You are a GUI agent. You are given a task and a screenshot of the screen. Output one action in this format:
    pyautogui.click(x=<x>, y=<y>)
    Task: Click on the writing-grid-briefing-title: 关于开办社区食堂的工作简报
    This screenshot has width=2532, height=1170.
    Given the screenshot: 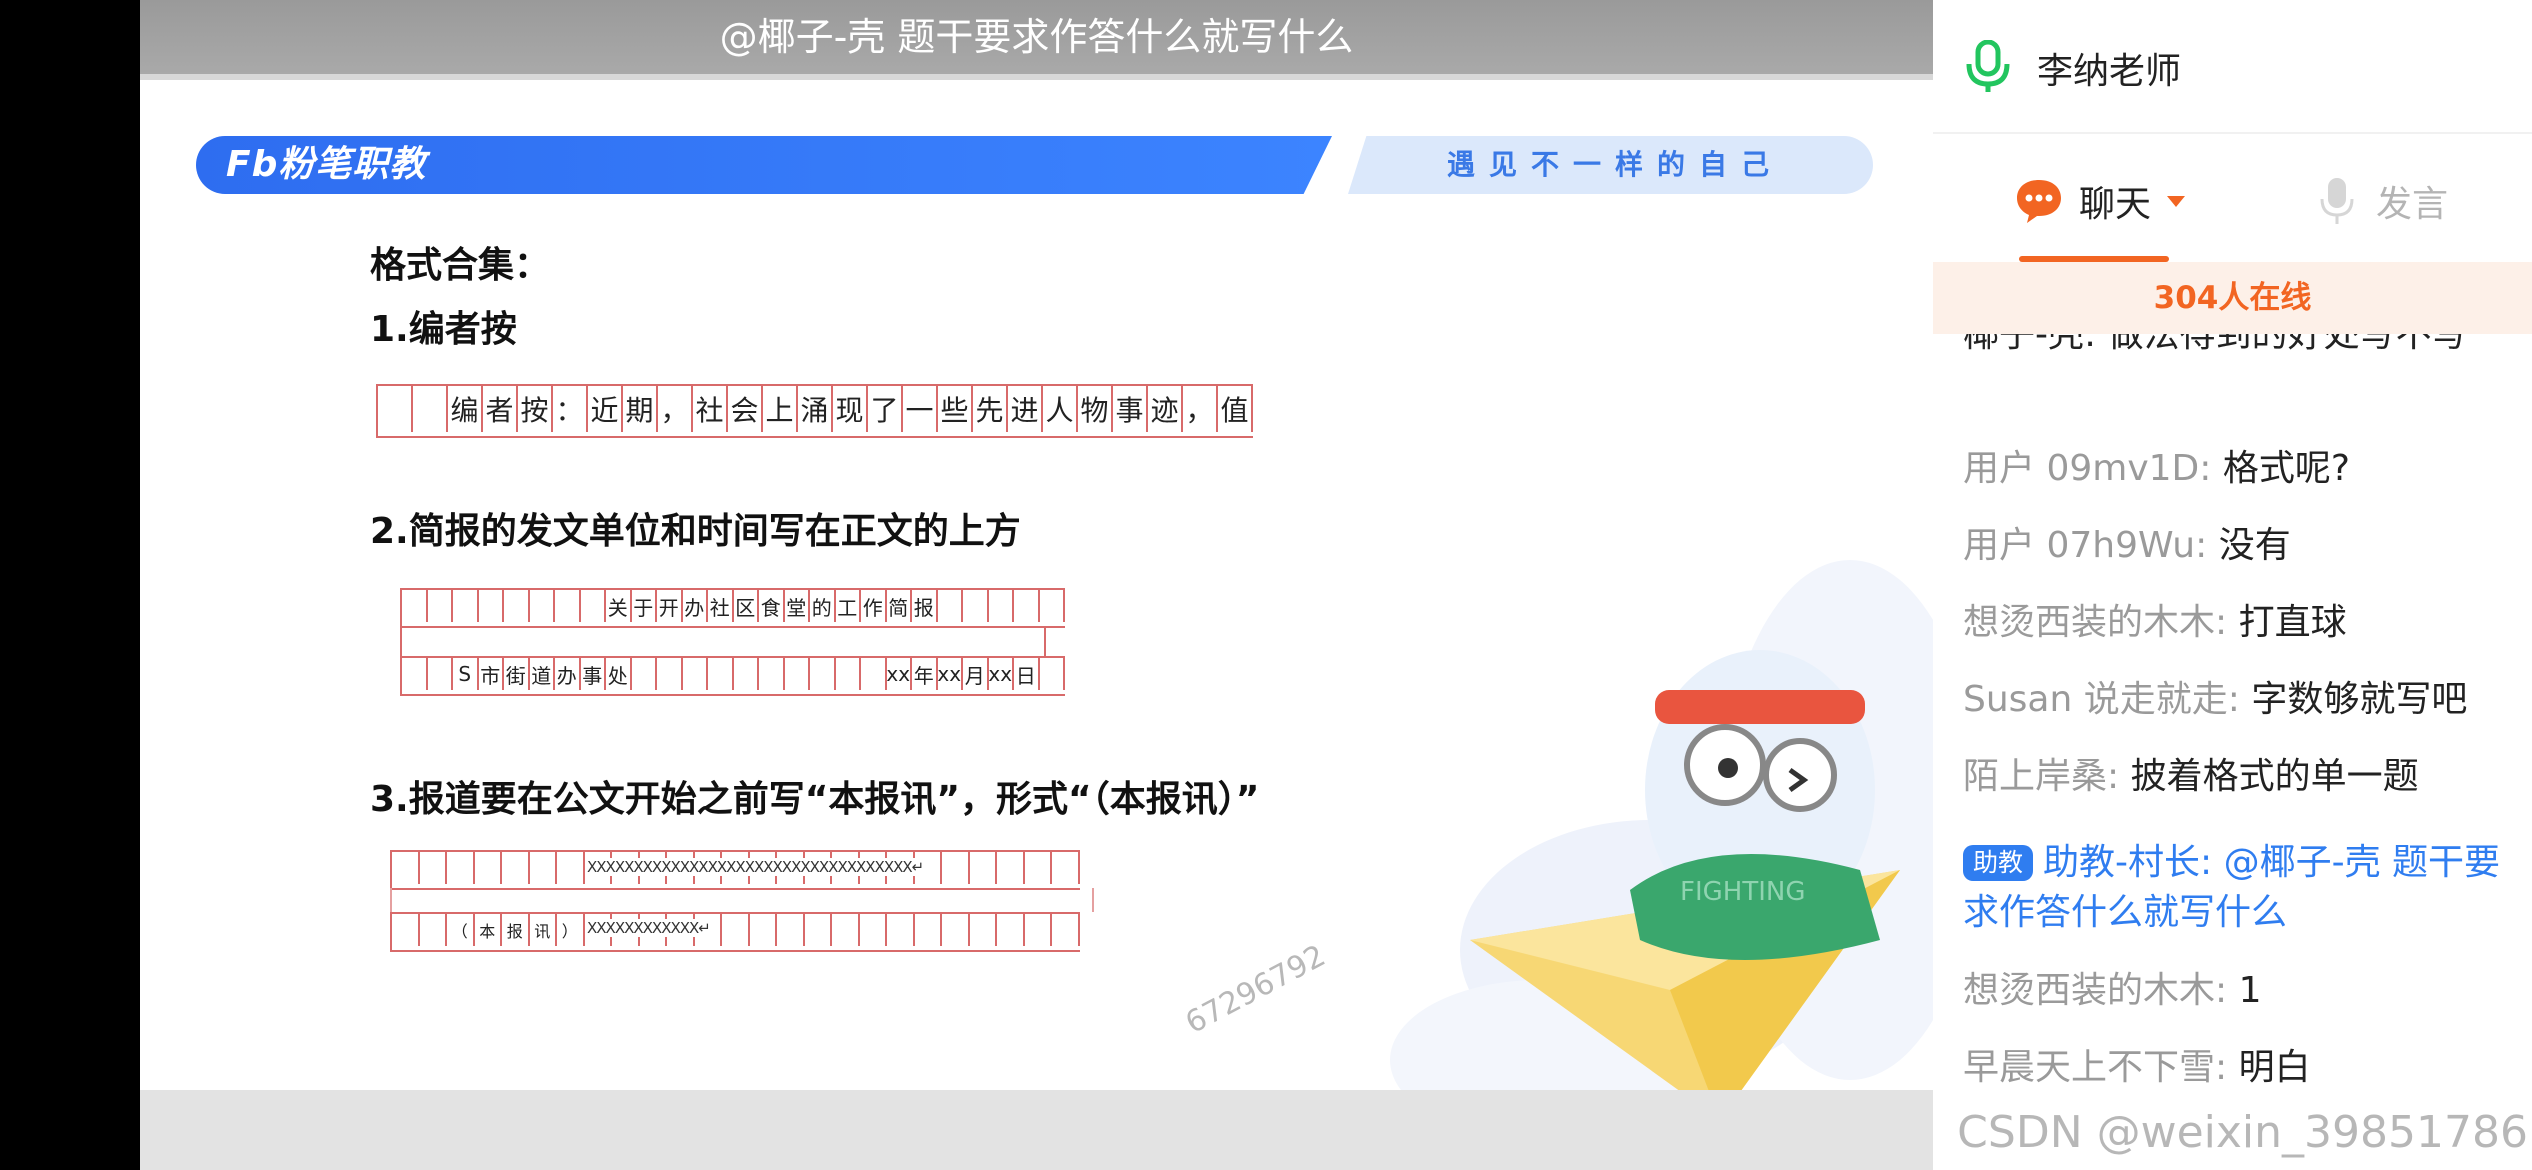 What is the action you would take?
    pyautogui.click(x=732, y=608)
    